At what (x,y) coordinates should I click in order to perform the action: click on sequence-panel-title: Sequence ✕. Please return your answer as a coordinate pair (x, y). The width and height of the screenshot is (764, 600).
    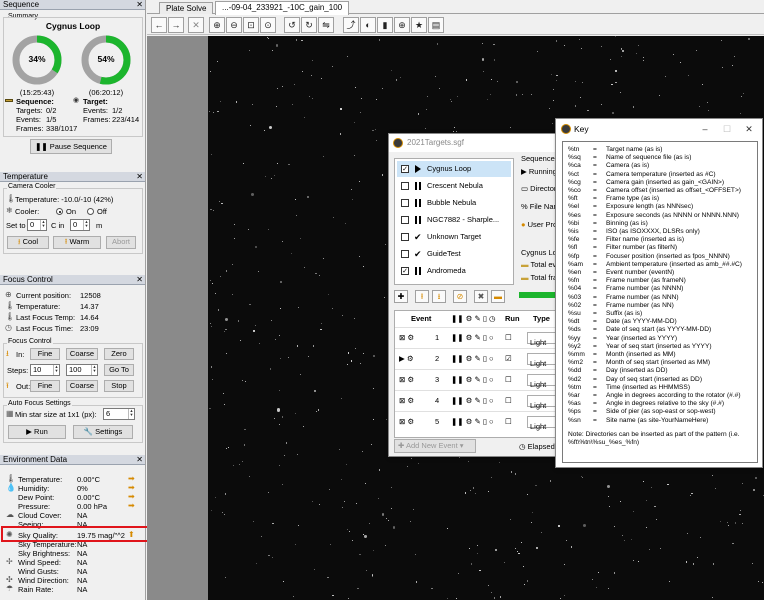
    Looking at the image, I should click on (72, 5).